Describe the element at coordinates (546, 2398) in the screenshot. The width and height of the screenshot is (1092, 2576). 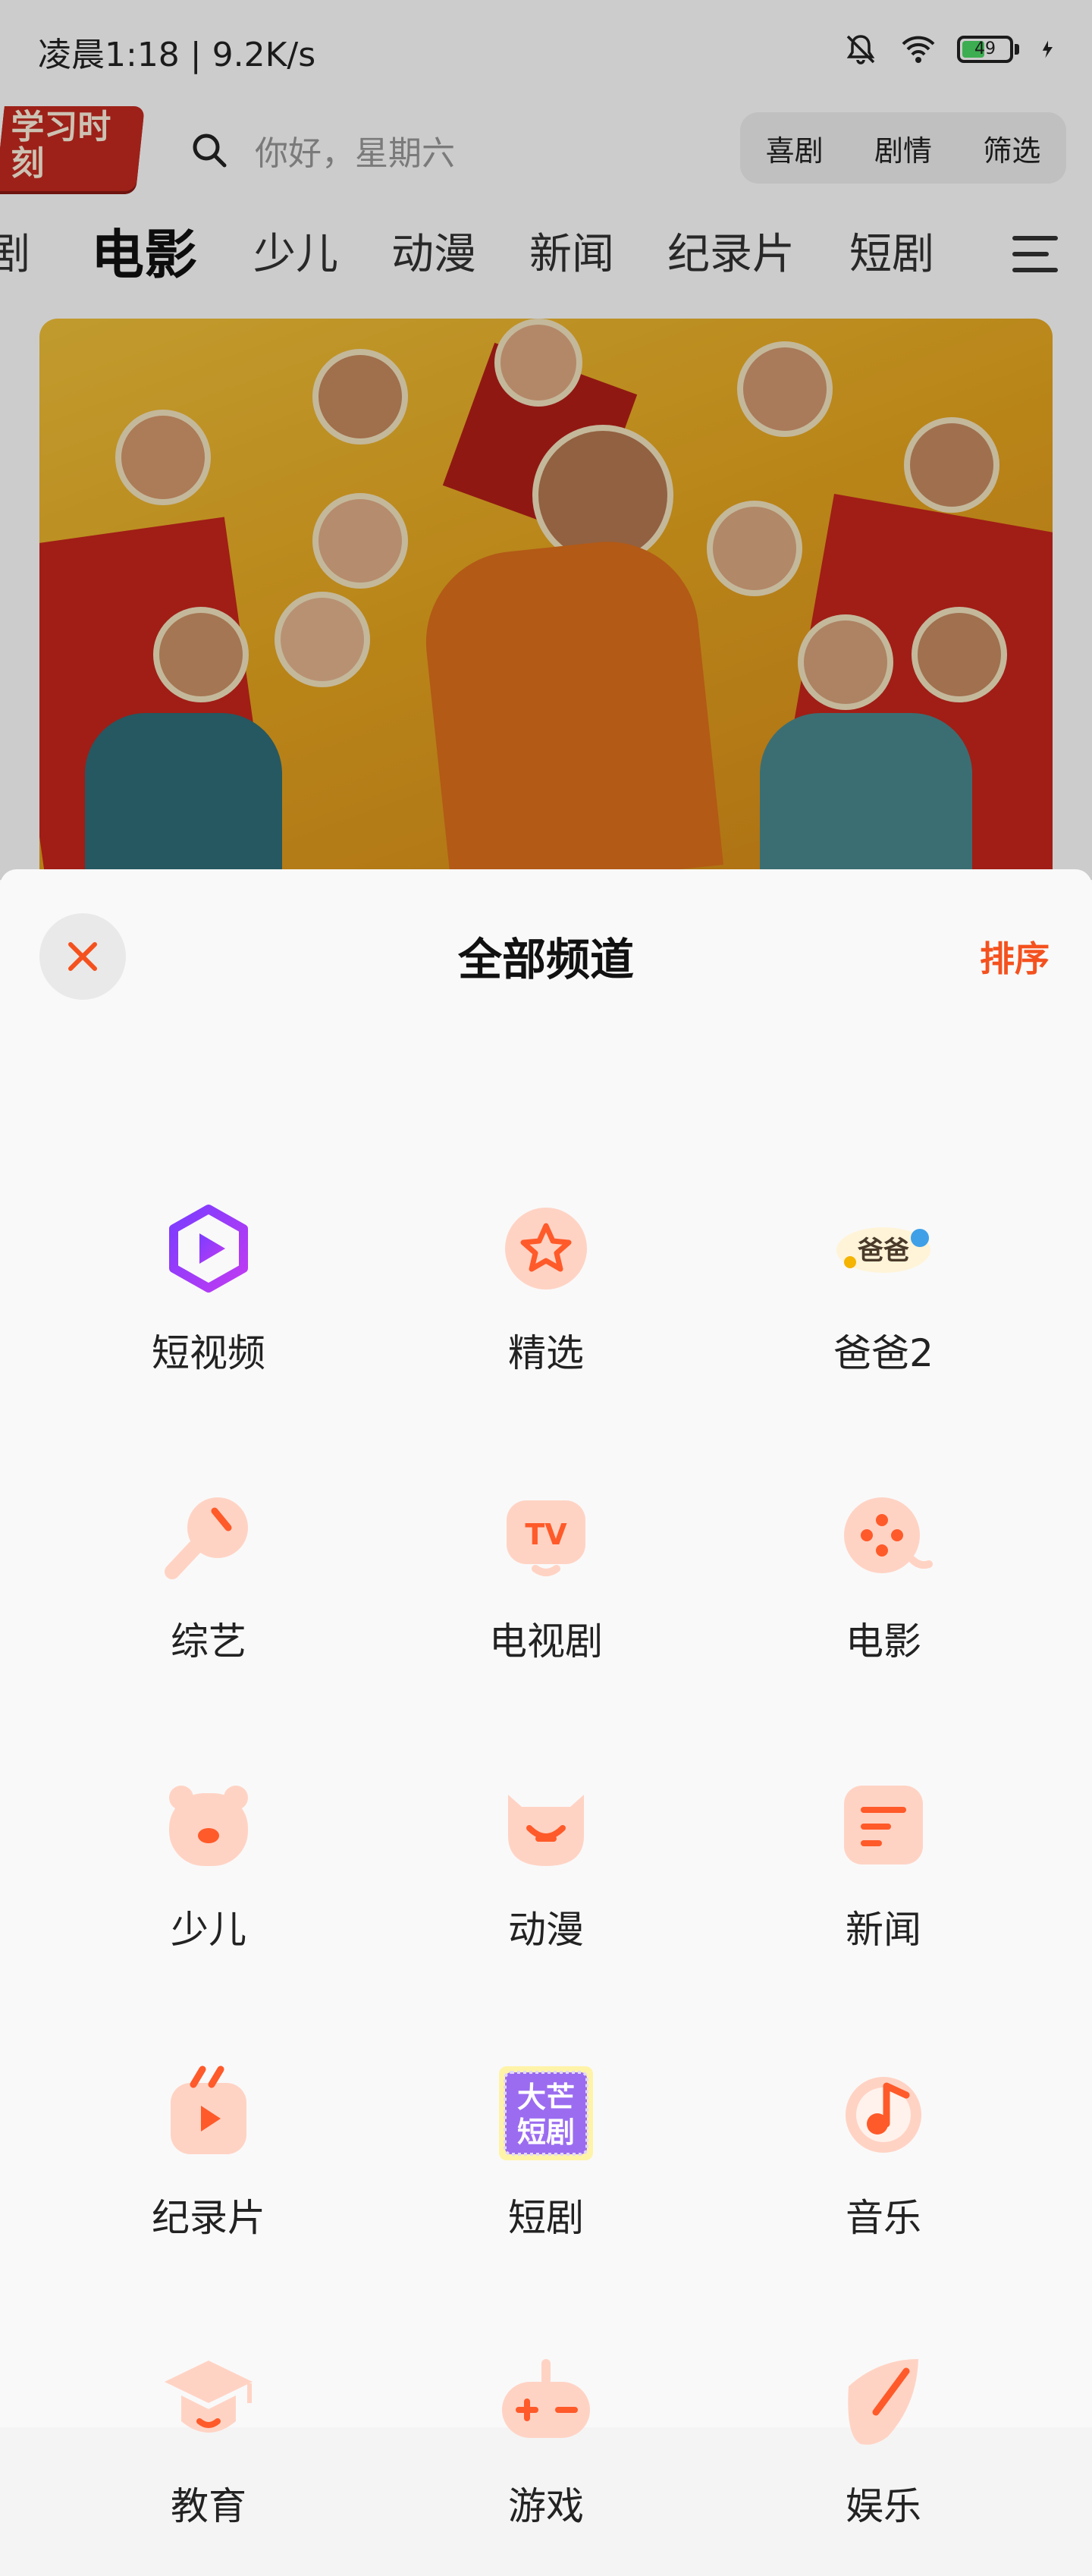
I see `gamepad-icon` at that location.